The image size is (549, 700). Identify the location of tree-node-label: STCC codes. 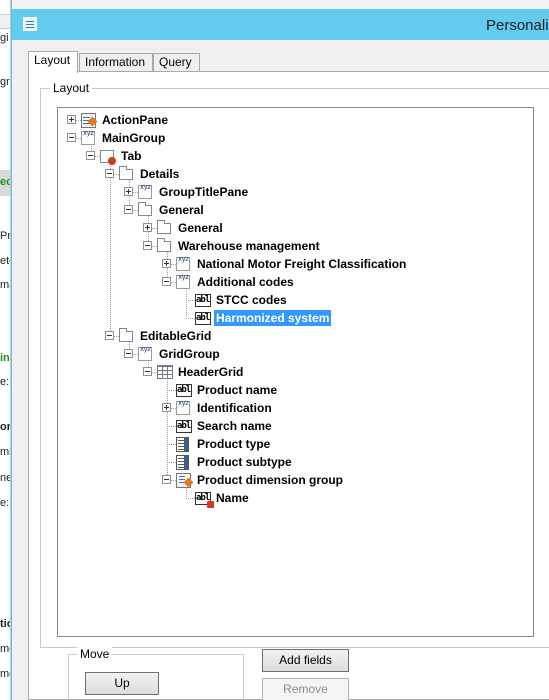
(251, 300).